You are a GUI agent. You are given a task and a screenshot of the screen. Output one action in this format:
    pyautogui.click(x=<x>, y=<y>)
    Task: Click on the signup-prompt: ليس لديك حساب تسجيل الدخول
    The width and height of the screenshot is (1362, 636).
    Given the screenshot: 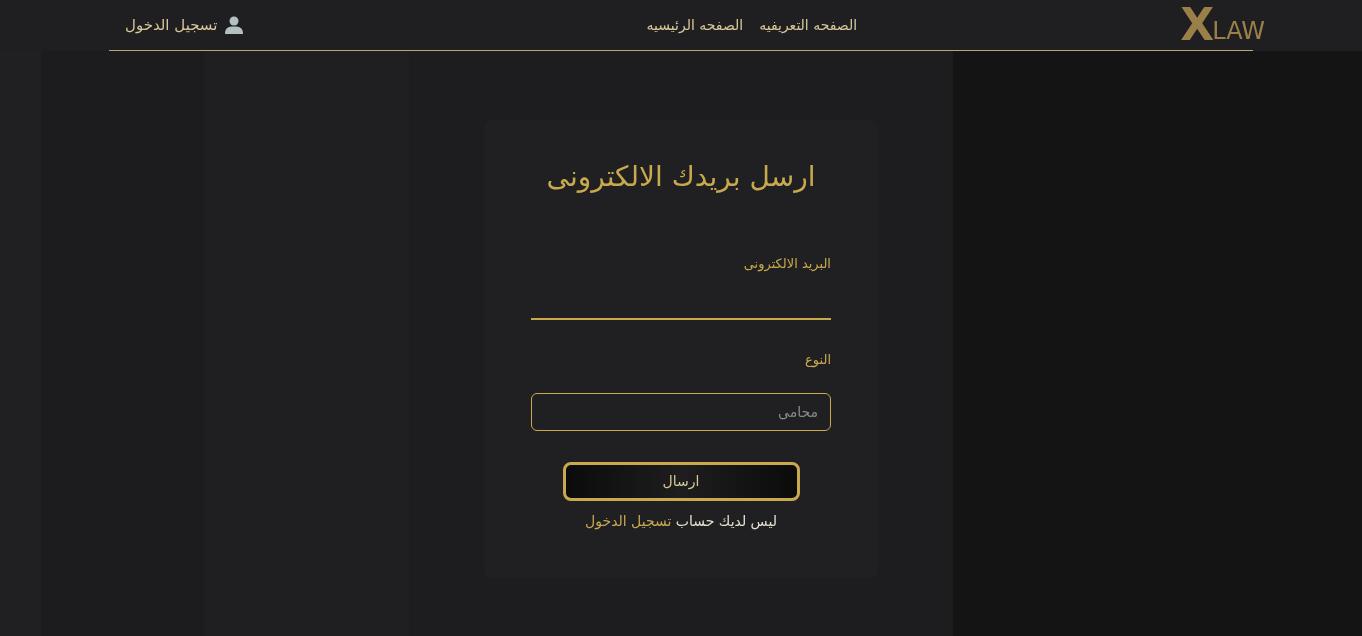 What is the action you would take?
    pyautogui.click(x=681, y=522)
    